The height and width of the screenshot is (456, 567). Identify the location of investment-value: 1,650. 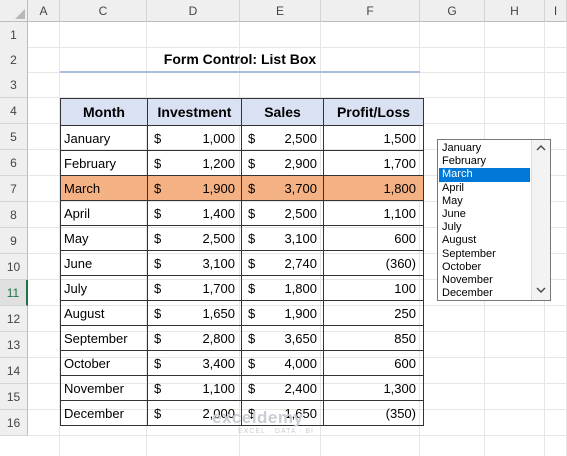
(218, 313).